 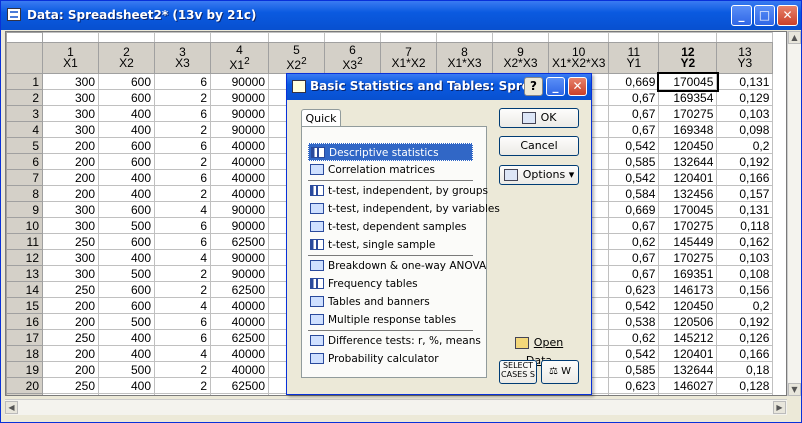 I want to click on cell: 120506, so click(x=688, y=321).